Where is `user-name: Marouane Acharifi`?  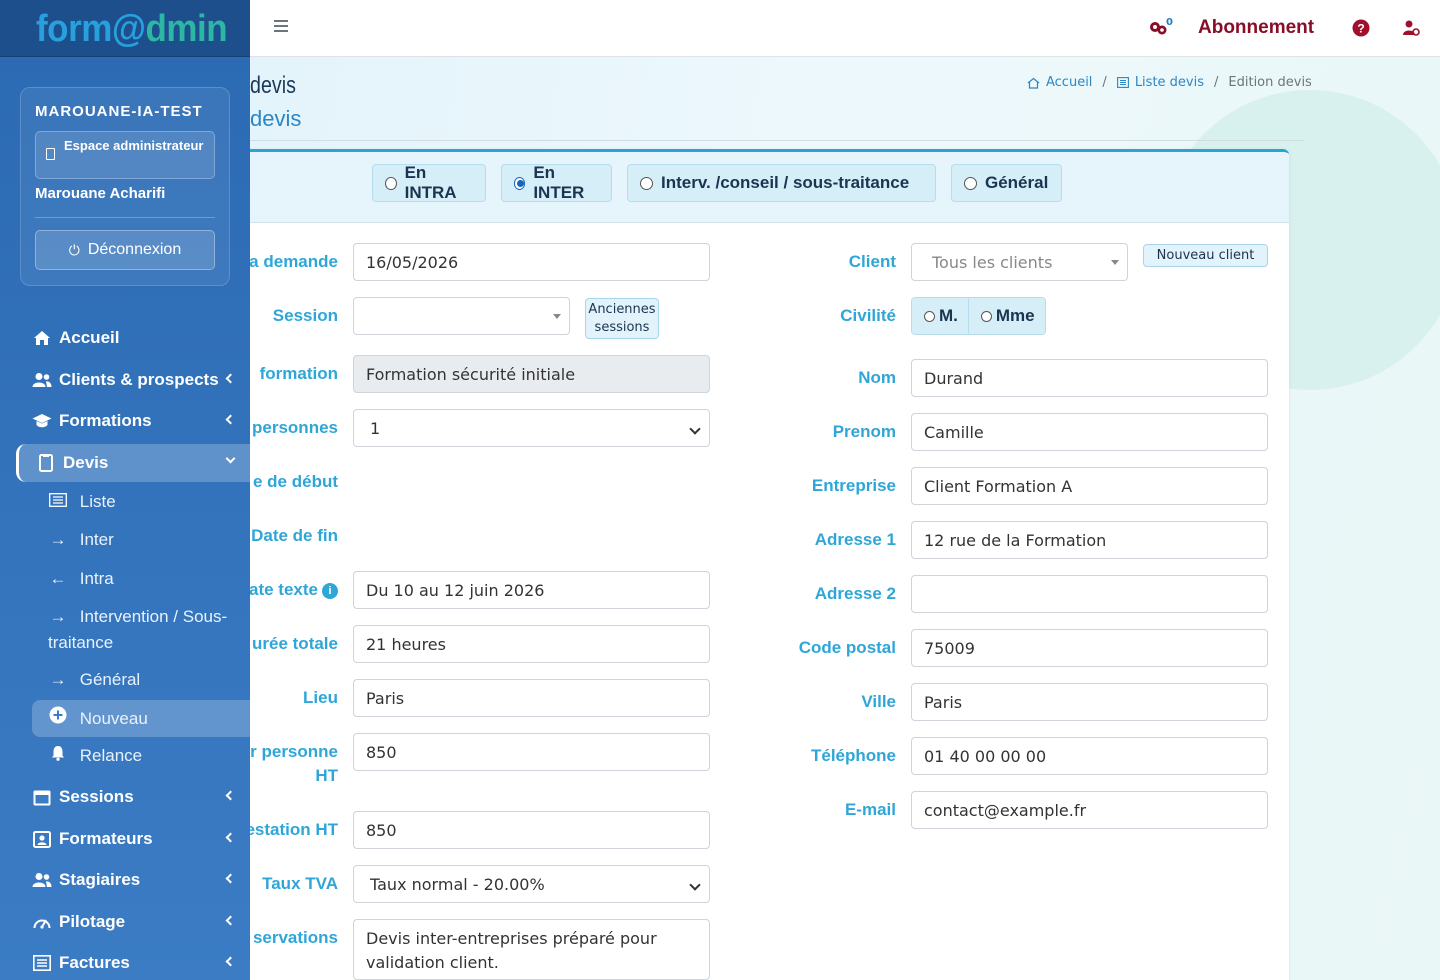
user-name: Marouane Acharifi is located at coordinates (100, 193).